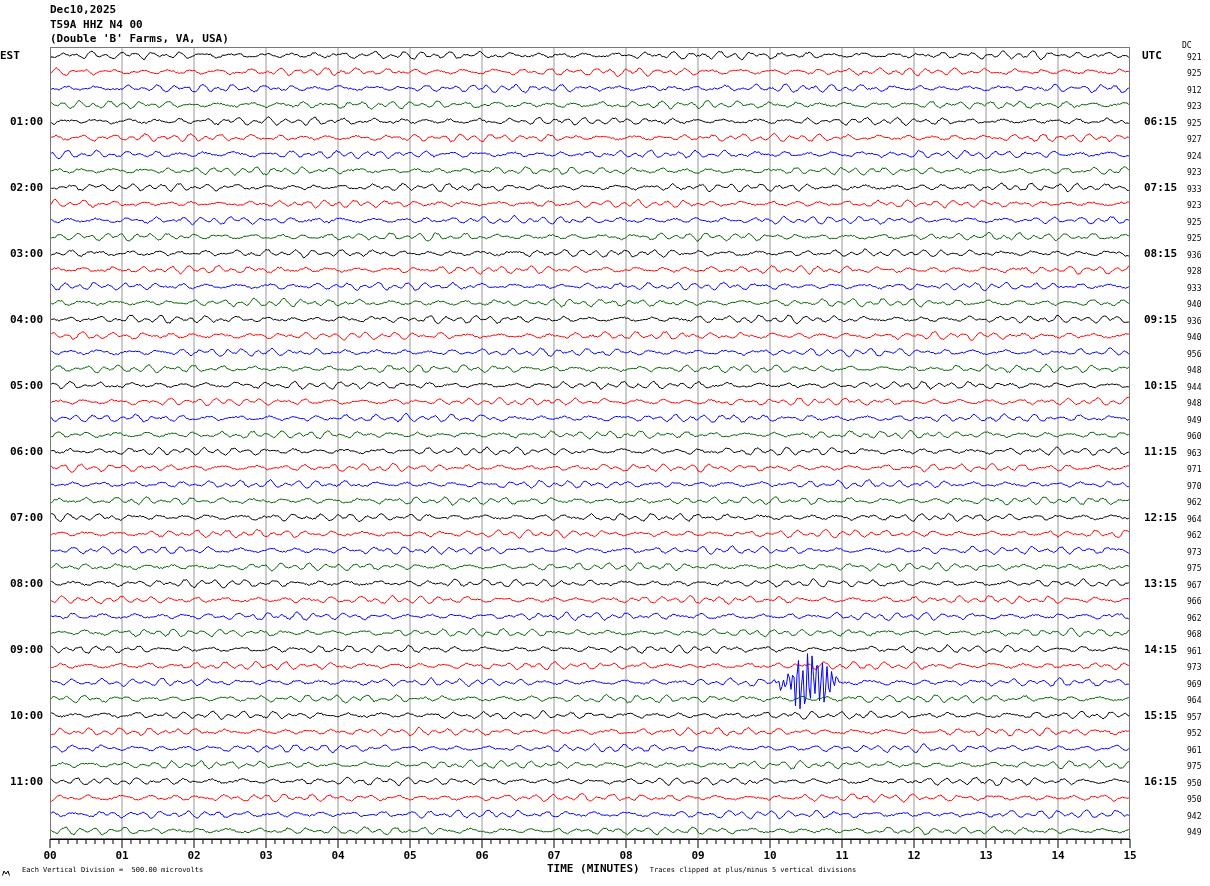  I want to click on hour-label: 16:15, so click(1161, 781).